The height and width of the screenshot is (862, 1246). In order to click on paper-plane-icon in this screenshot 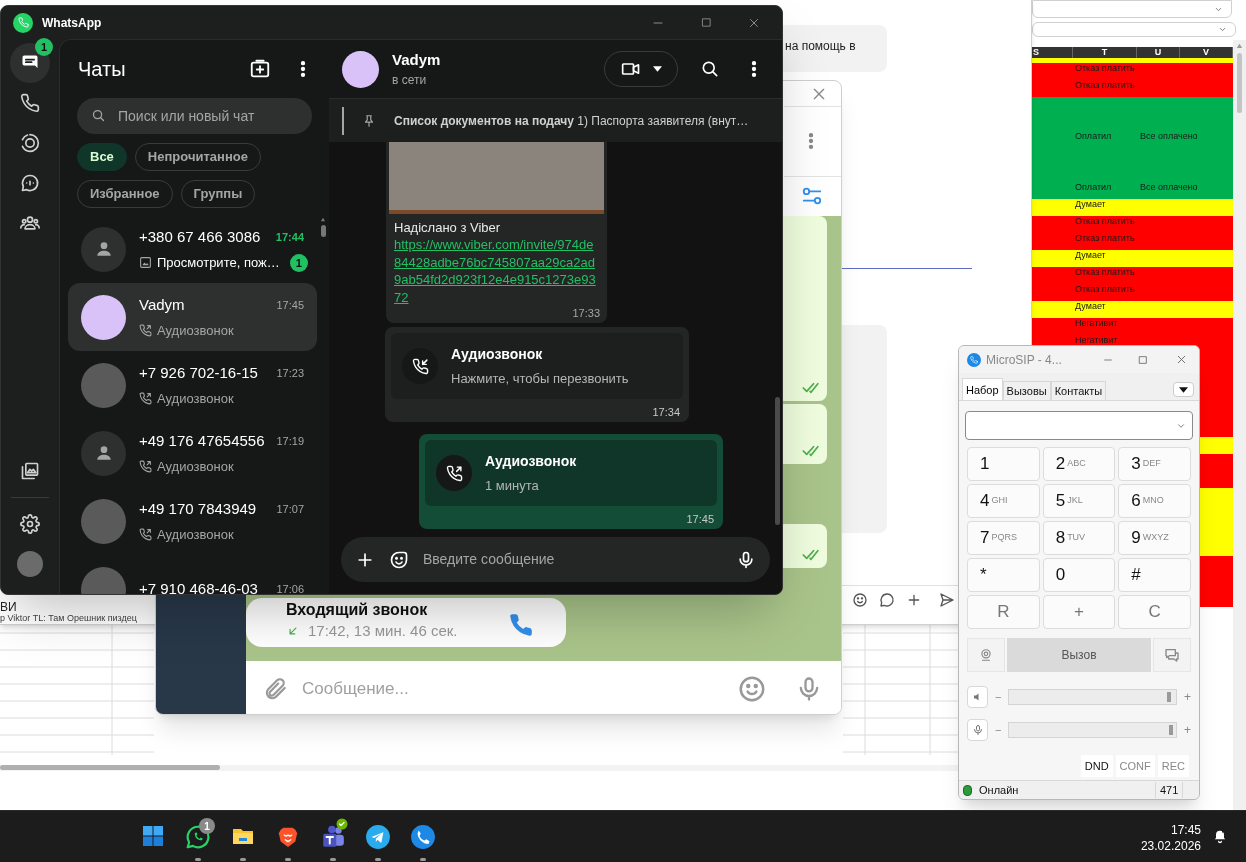, I will do `click(378, 837)`.